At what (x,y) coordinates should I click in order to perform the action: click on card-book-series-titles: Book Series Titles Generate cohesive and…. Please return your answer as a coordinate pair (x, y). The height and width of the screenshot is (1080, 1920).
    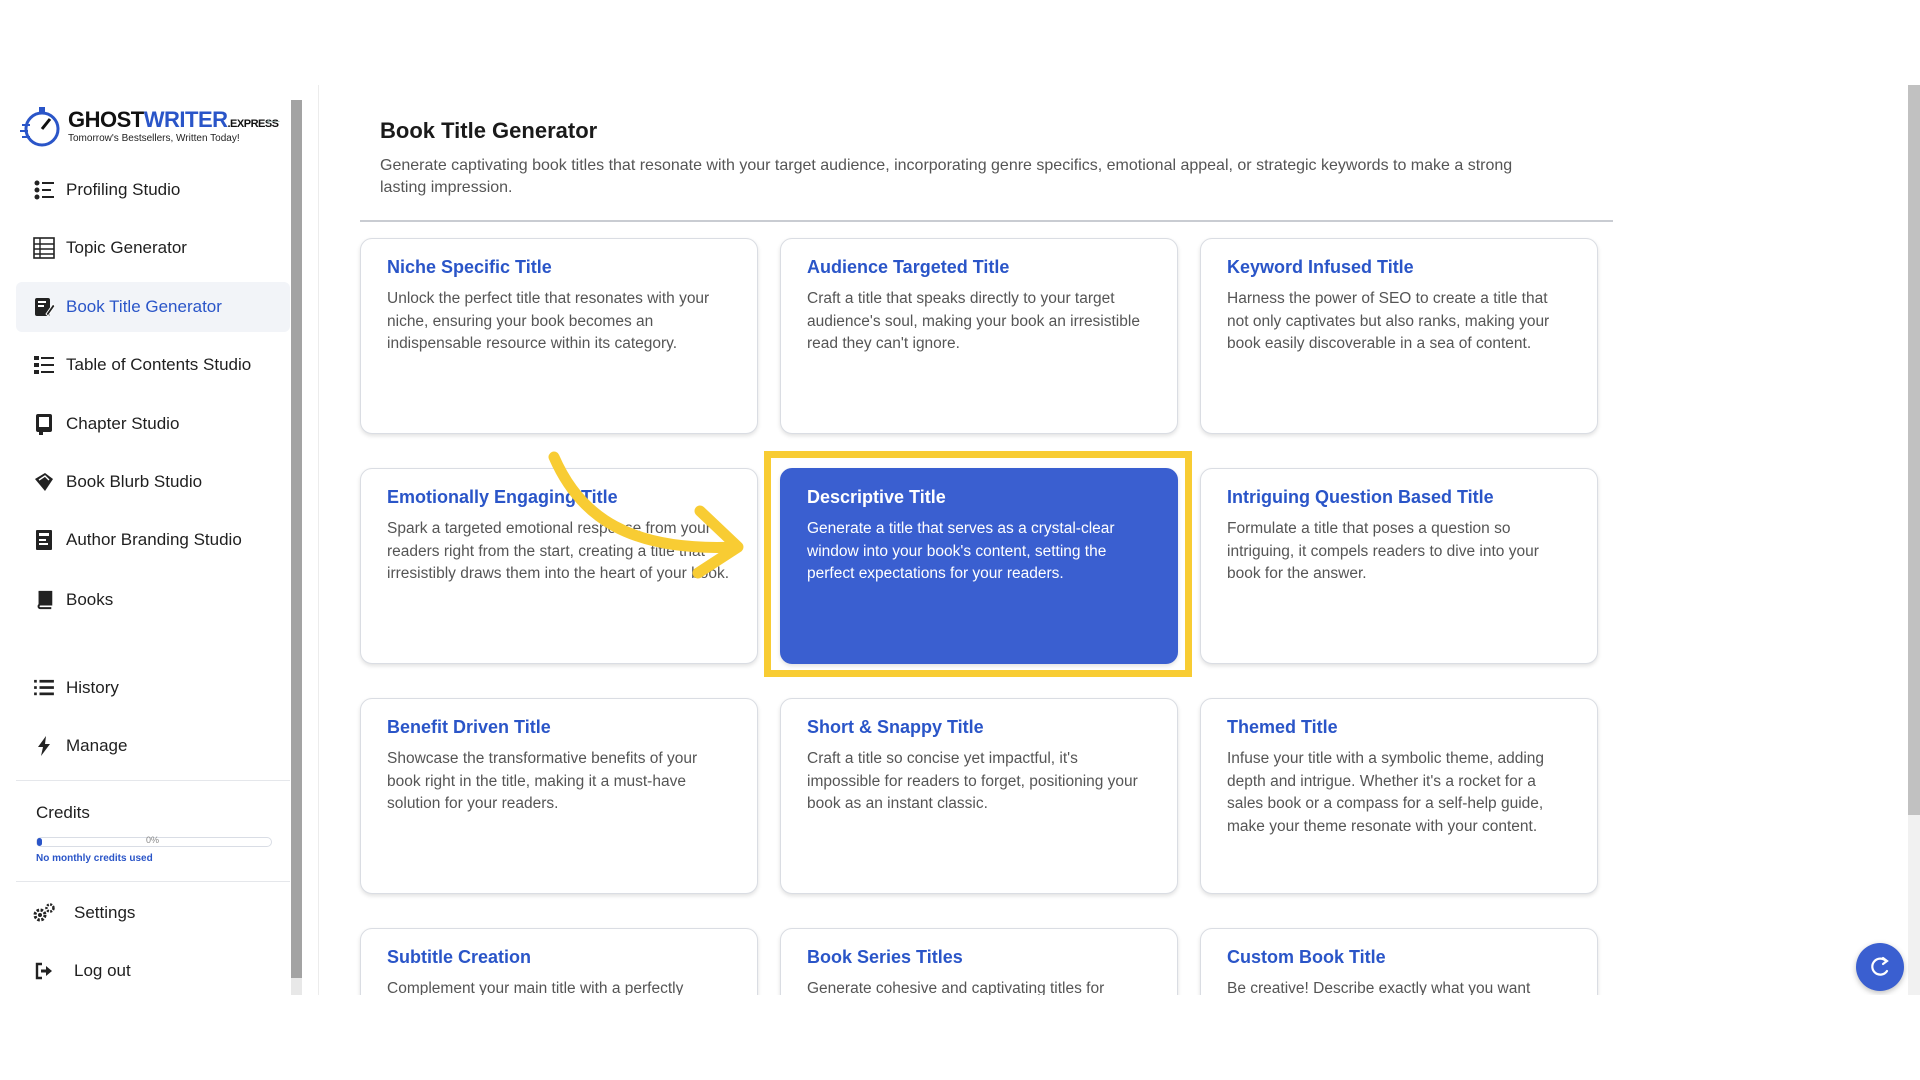
    Looking at the image, I should click on (979, 961).